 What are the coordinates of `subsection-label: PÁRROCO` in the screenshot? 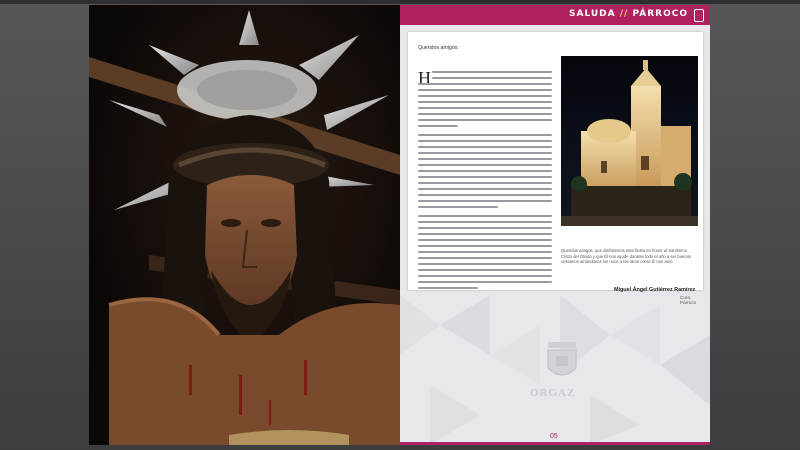 It's located at (660, 14).